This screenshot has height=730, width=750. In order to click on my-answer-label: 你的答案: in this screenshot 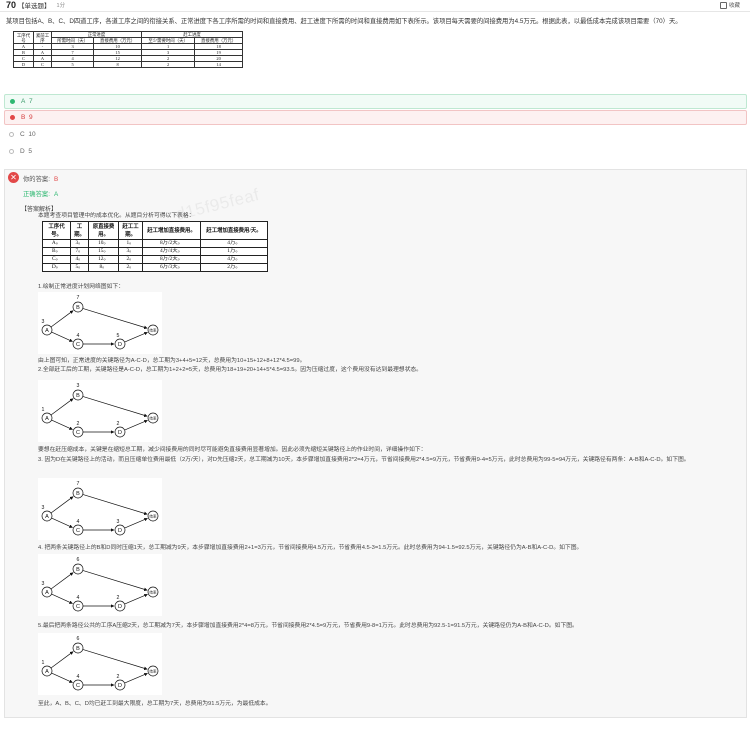, I will do `click(36, 179)`.